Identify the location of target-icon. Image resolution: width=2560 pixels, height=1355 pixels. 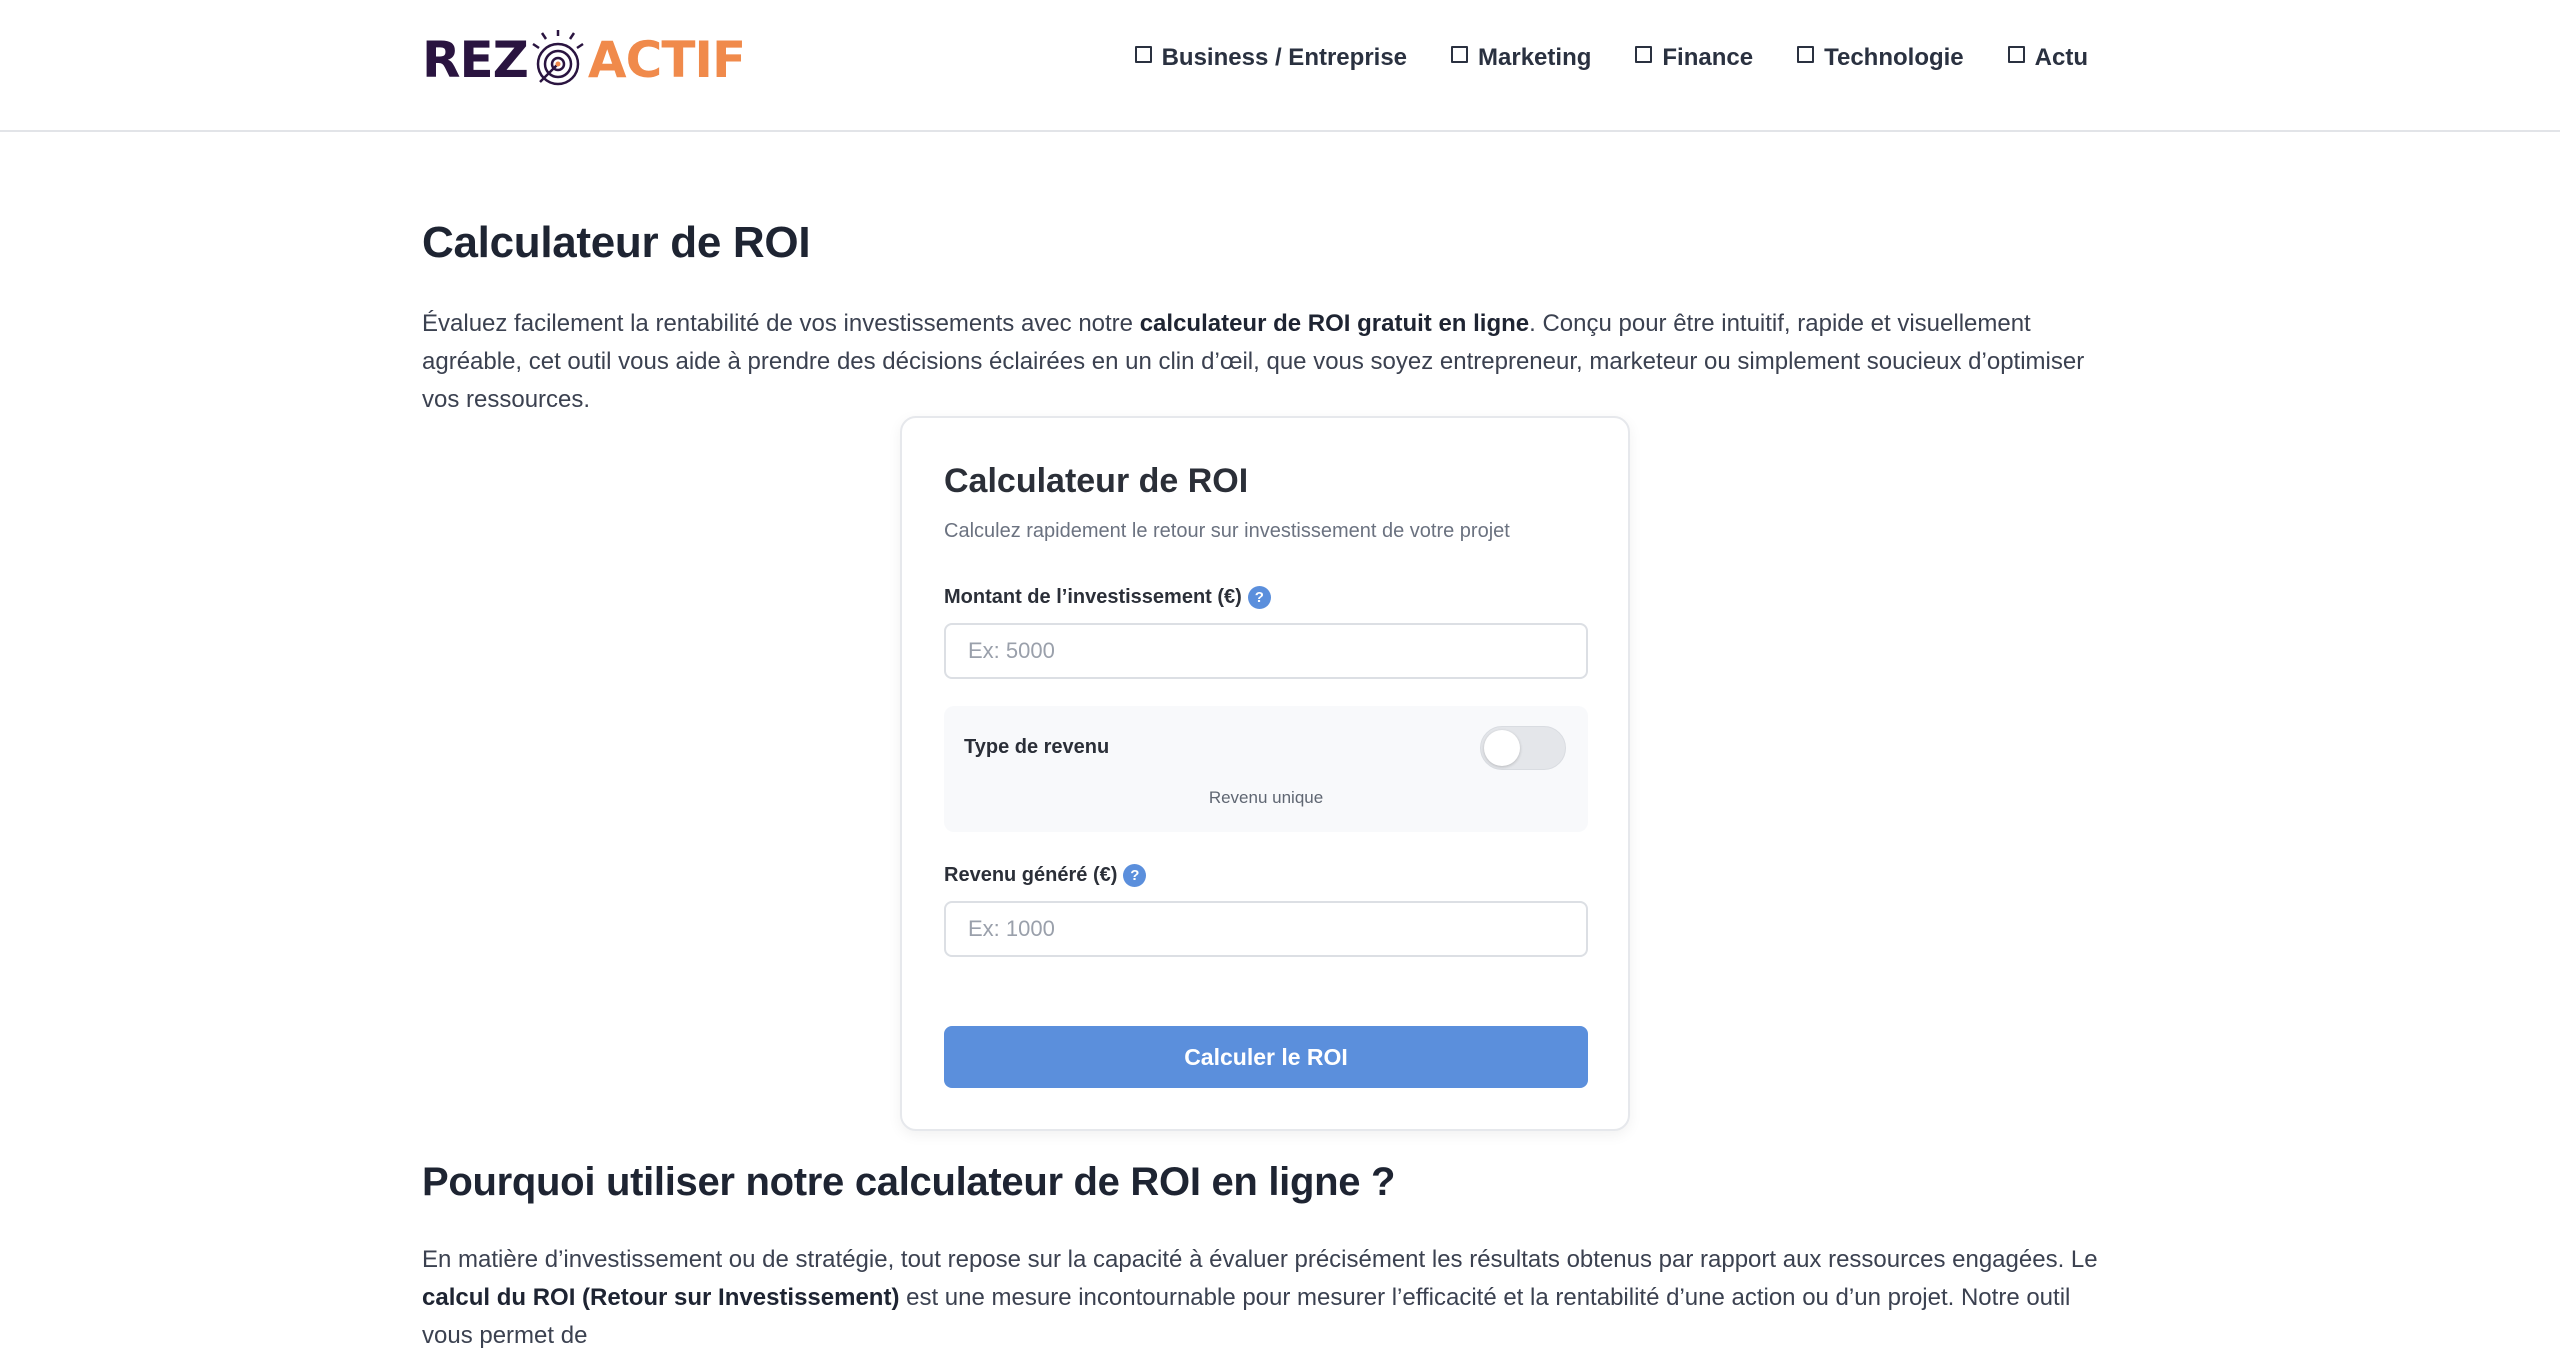
(558, 58).